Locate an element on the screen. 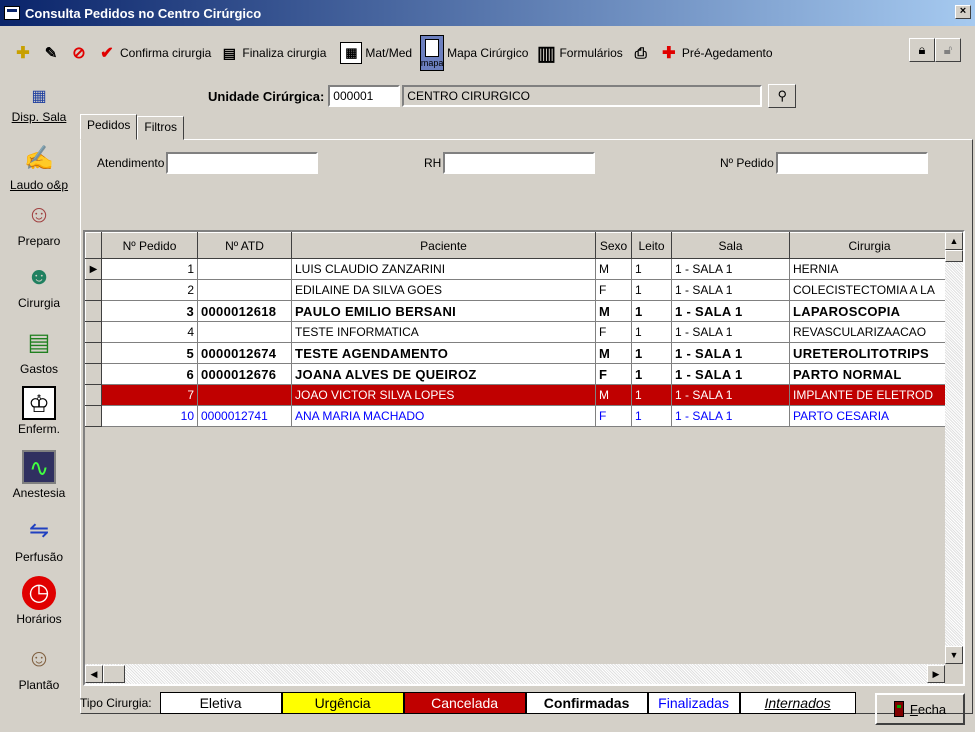 Image resolution: width=975 pixels, height=732 pixels. horizontal-scrollbar: ◀ ▶ is located at coordinates (515, 674).